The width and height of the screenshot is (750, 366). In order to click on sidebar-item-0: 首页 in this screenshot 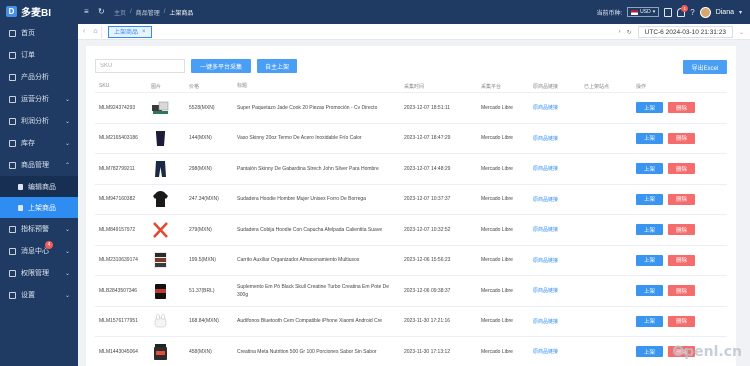, I will do `click(39, 33)`.